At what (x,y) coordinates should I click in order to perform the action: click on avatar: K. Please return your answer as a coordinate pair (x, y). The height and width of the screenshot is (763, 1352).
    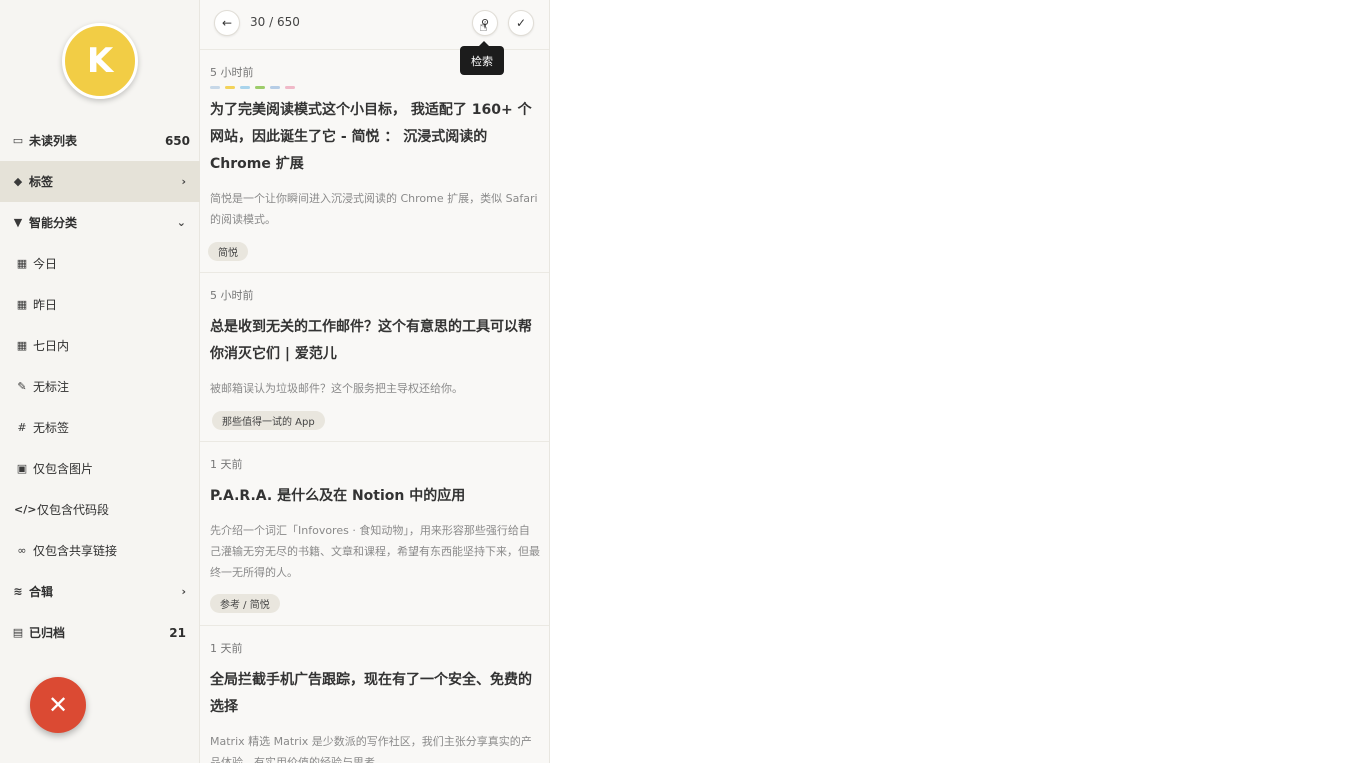
    Looking at the image, I should click on (100, 61).